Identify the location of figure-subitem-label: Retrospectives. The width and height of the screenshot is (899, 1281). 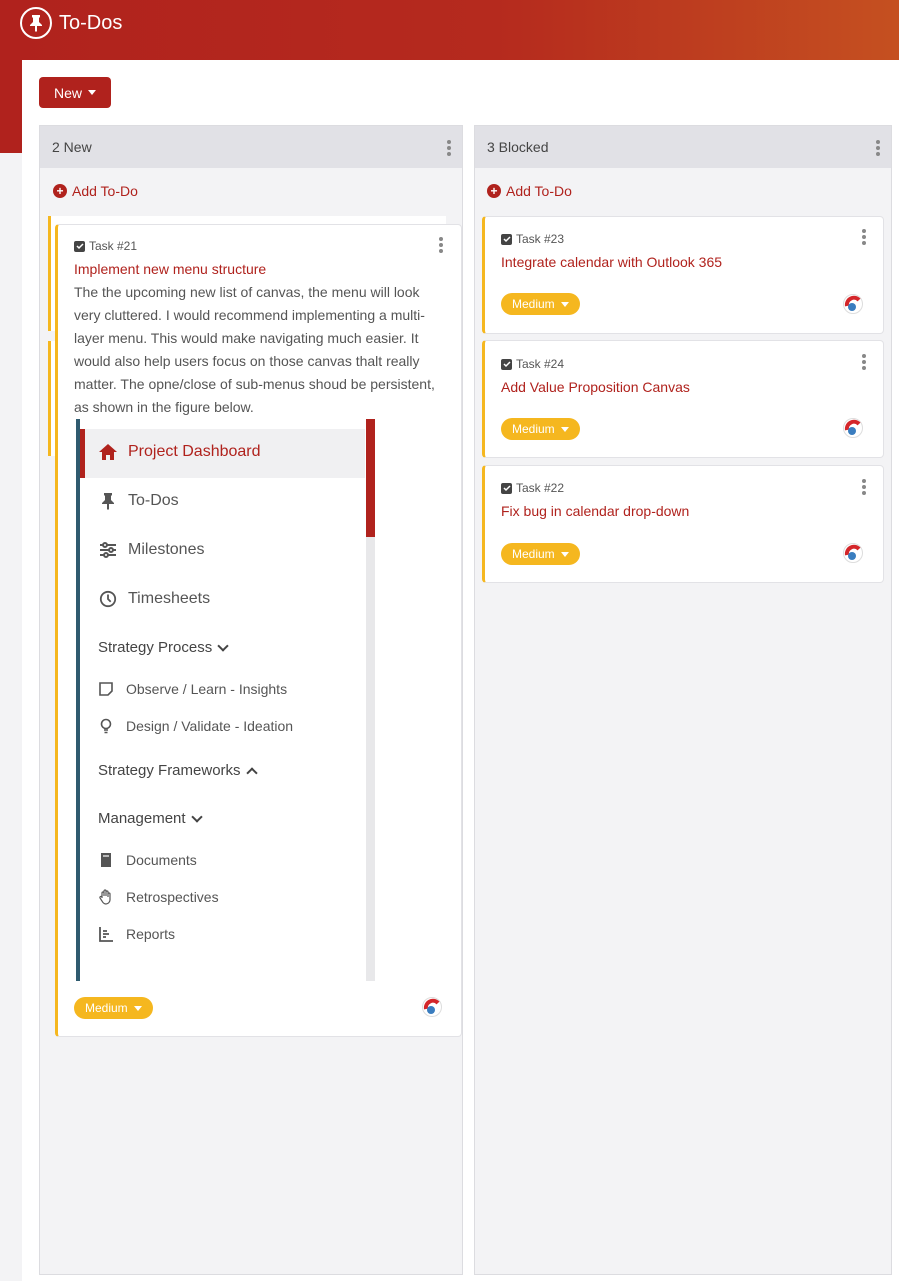
(172, 897).